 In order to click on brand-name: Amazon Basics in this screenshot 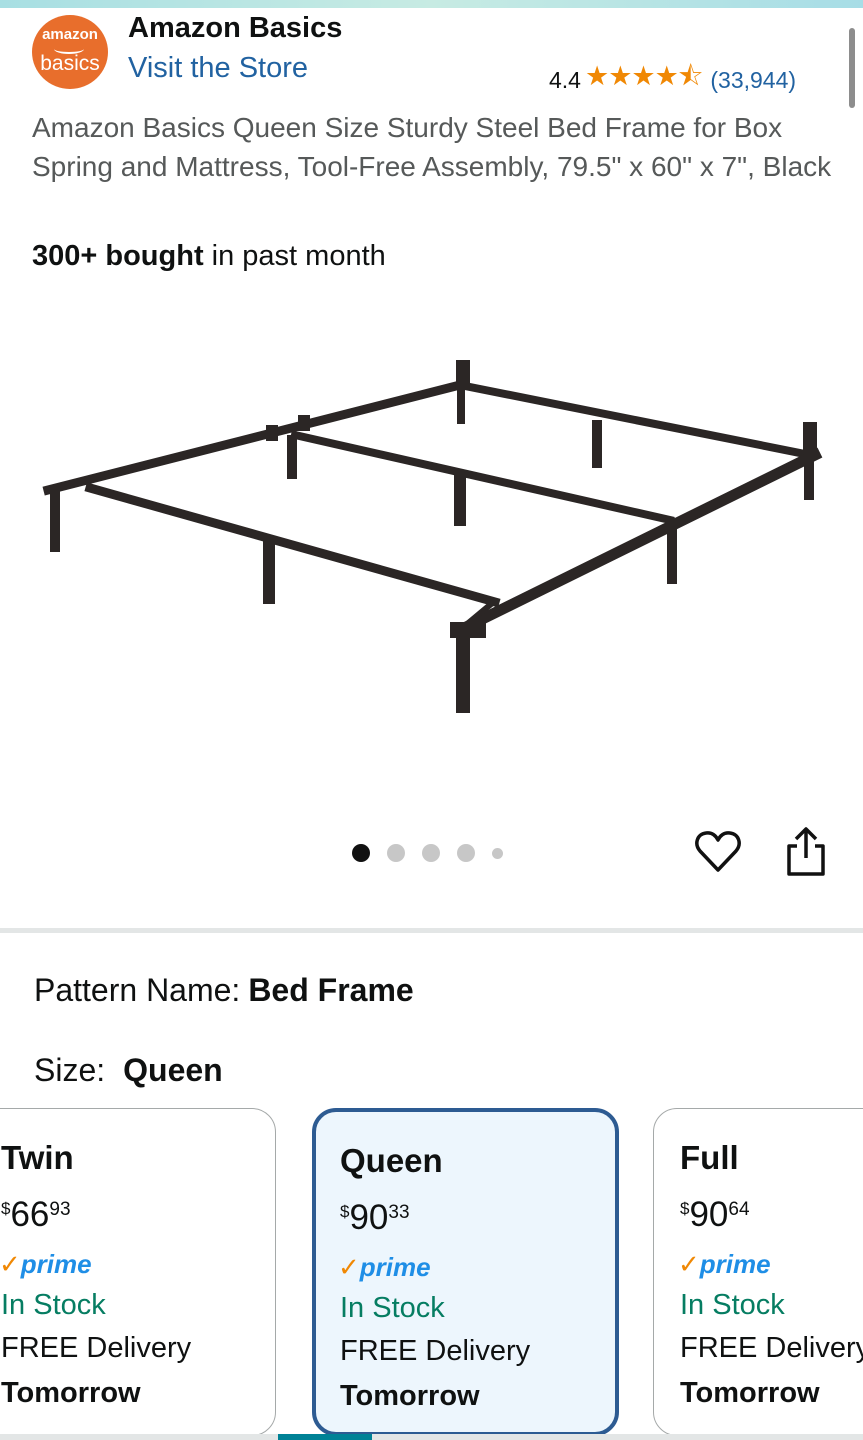, I will do `click(235, 28)`.